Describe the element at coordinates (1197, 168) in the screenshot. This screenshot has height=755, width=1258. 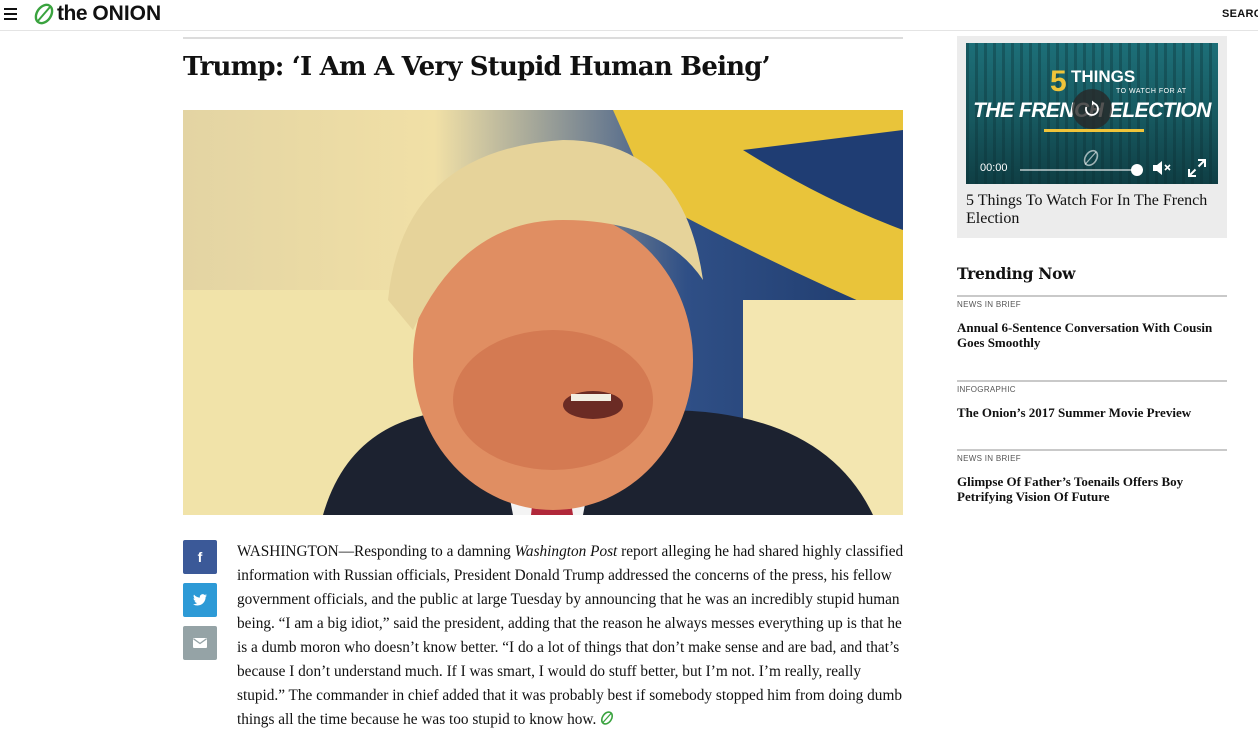
I see `fullscreen-icon` at that location.